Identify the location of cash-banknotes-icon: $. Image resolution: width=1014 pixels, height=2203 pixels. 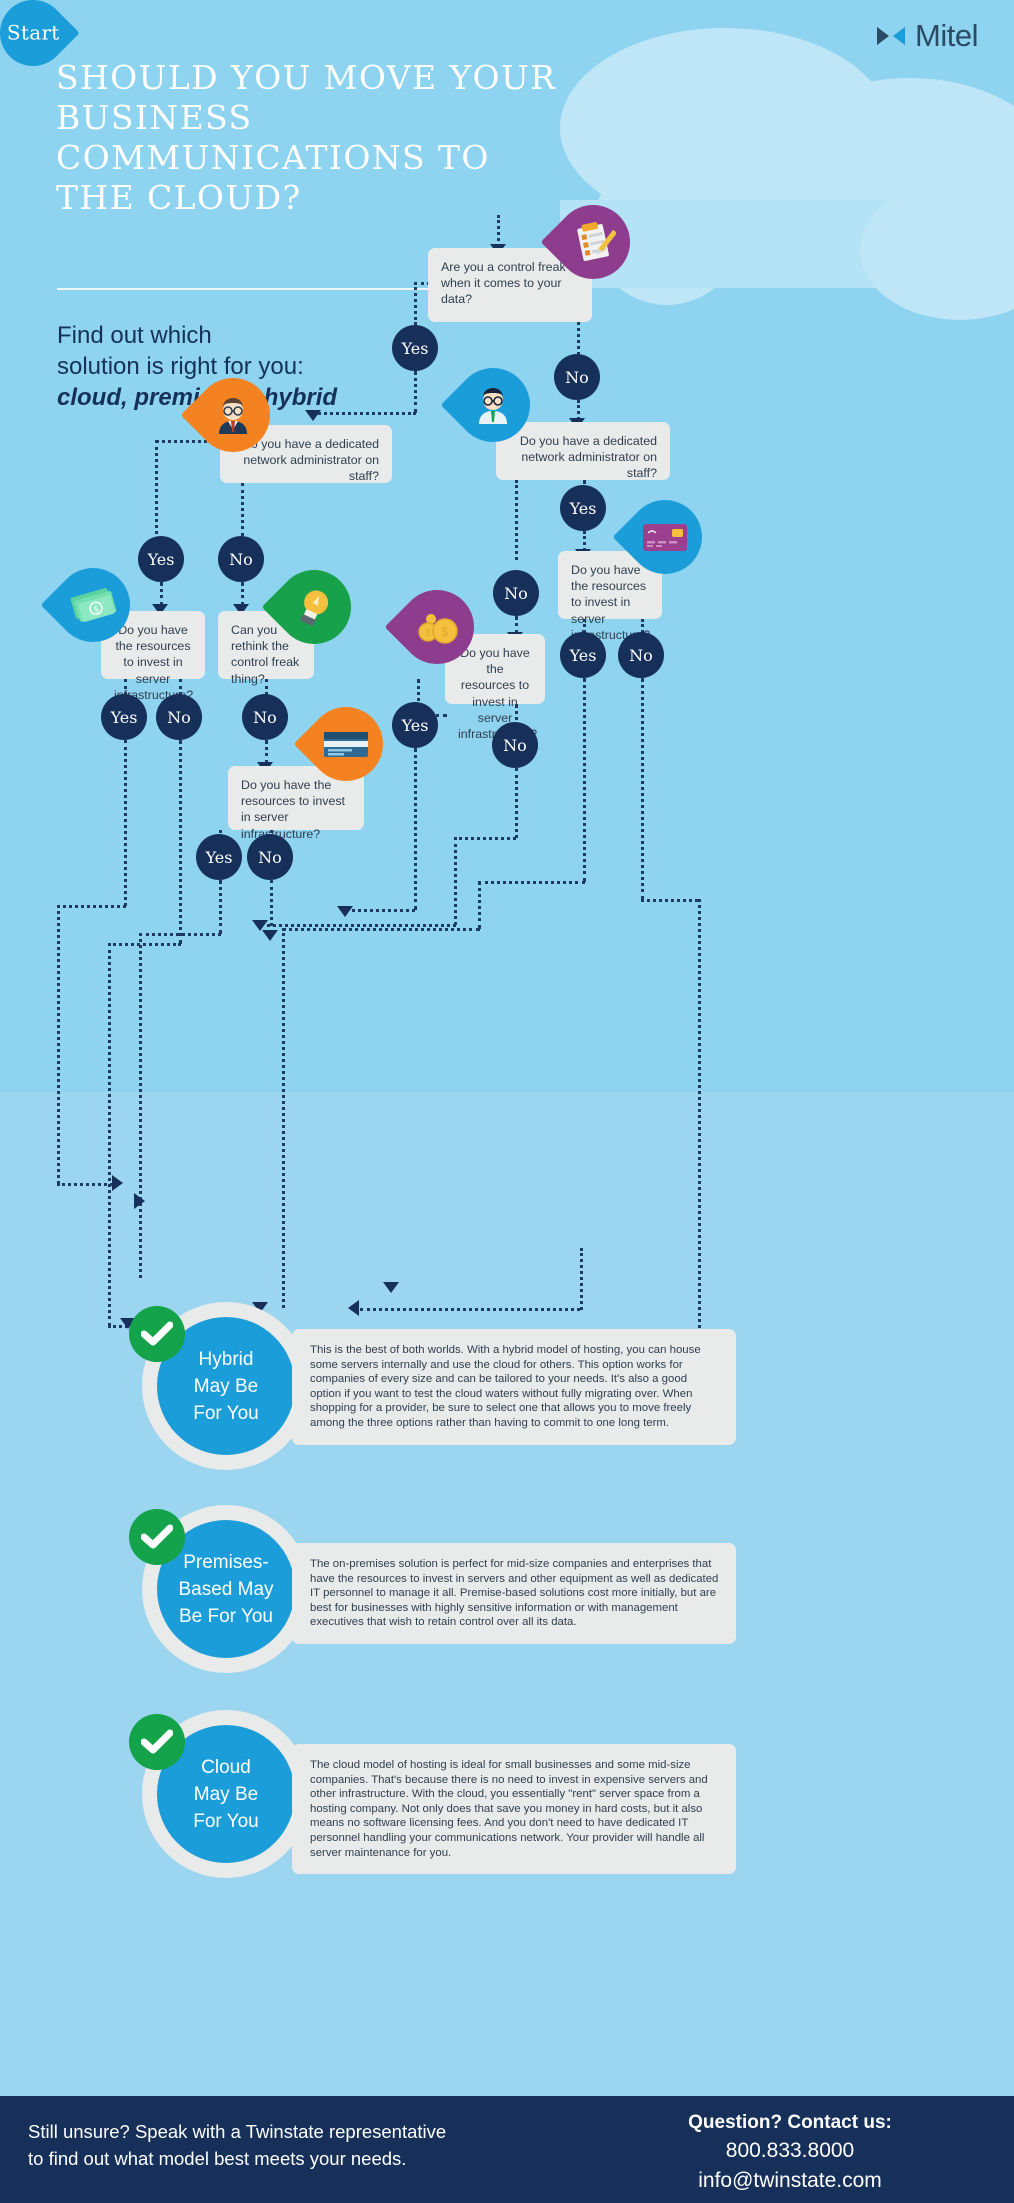
(93, 605).